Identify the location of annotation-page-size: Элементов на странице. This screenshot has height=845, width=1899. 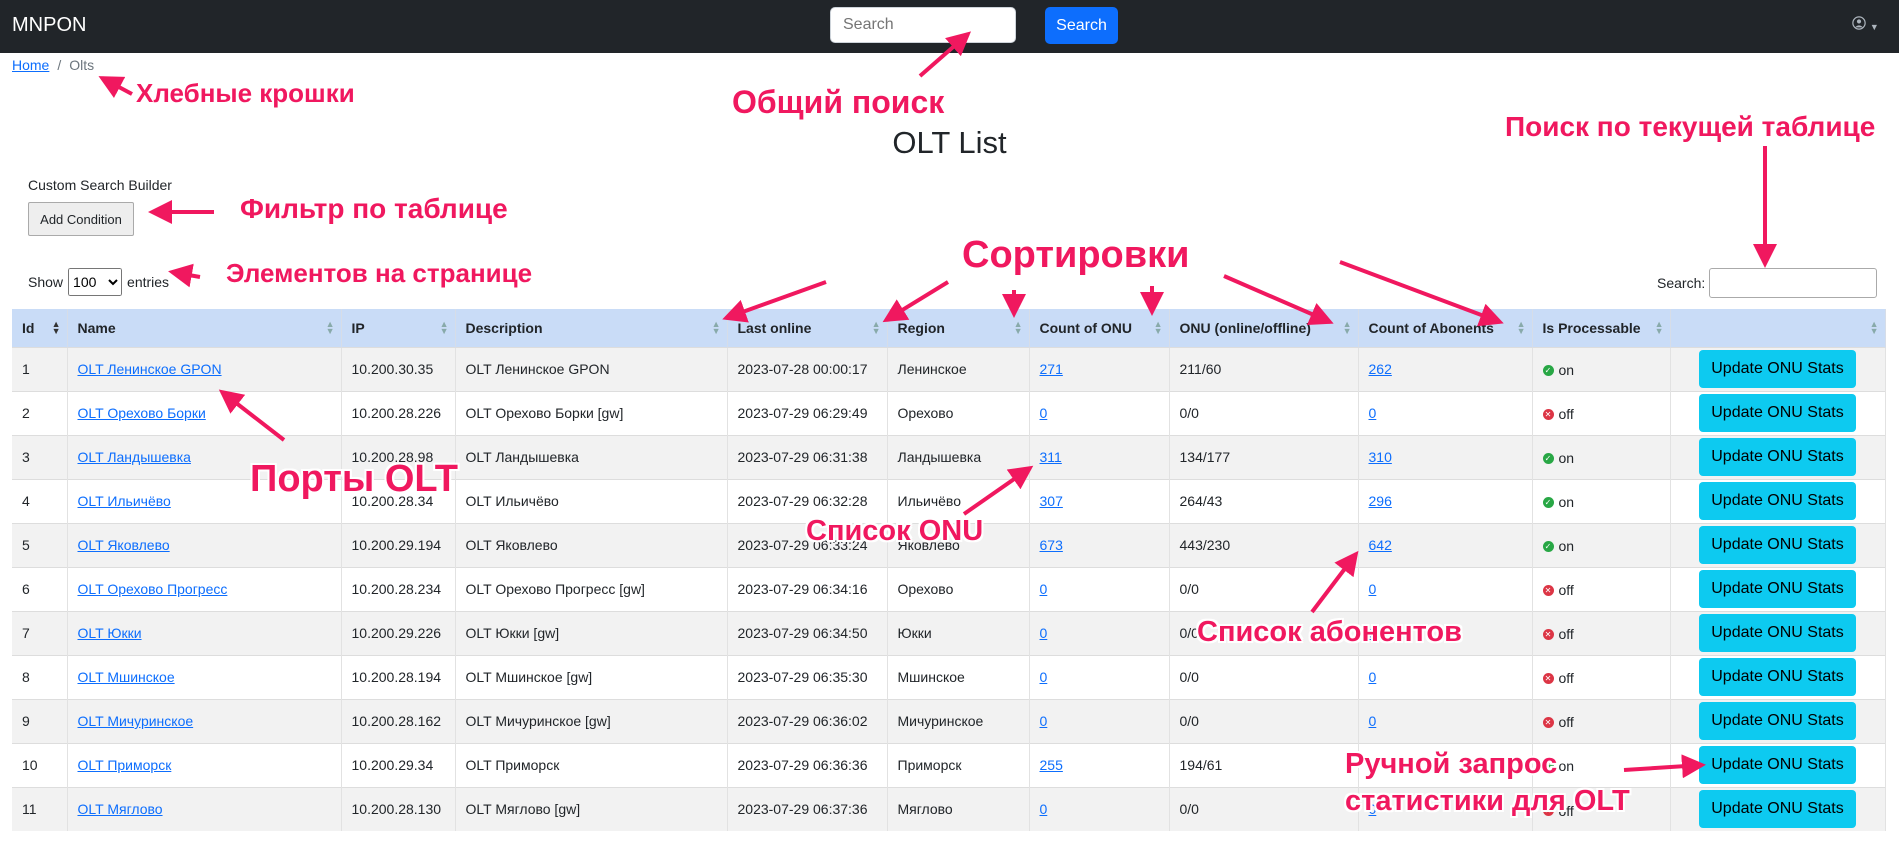
(379, 273).